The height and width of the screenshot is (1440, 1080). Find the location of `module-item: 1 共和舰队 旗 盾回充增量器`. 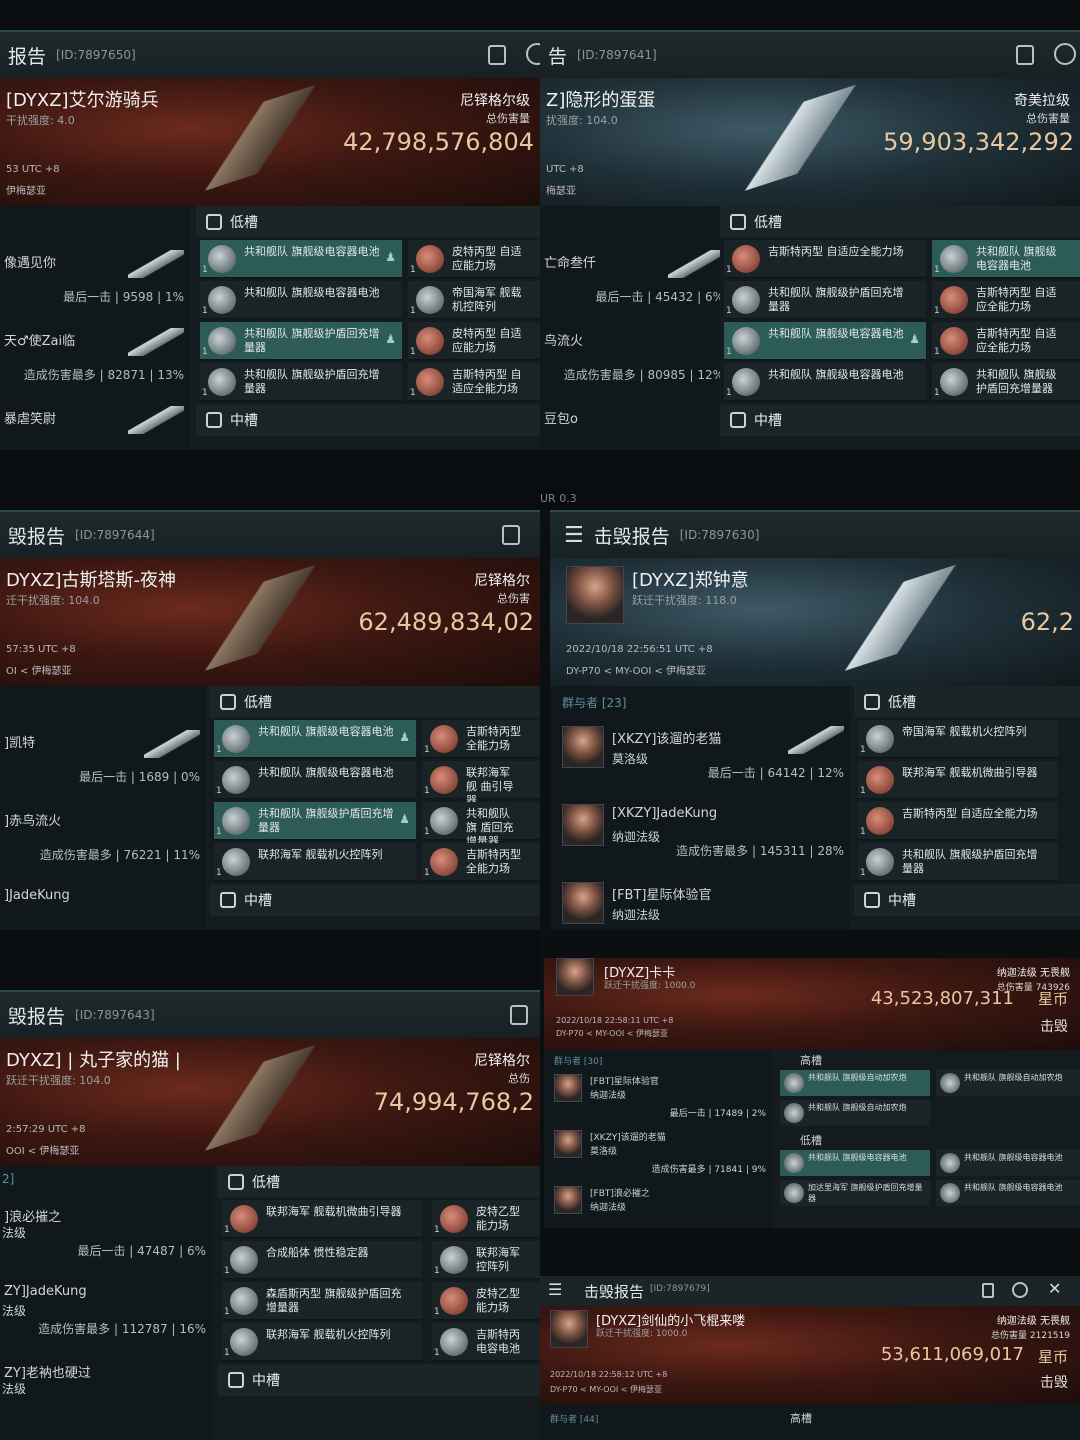

module-item: 1 共和舰队 旗 盾回充增量器 is located at coordinates (481, 825).